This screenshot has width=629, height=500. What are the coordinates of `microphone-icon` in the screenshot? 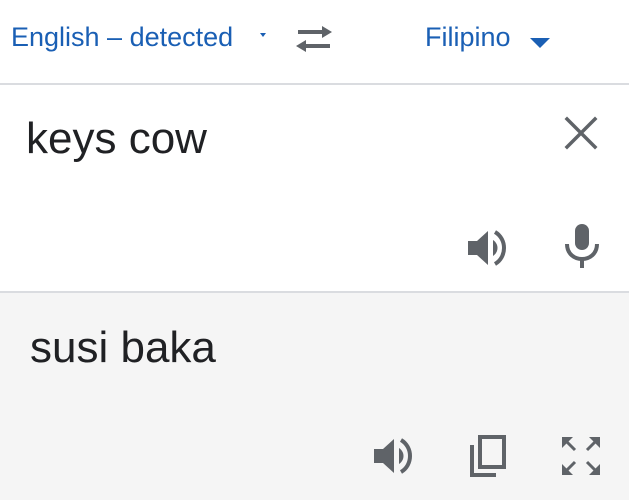 It's located at (582, 246).